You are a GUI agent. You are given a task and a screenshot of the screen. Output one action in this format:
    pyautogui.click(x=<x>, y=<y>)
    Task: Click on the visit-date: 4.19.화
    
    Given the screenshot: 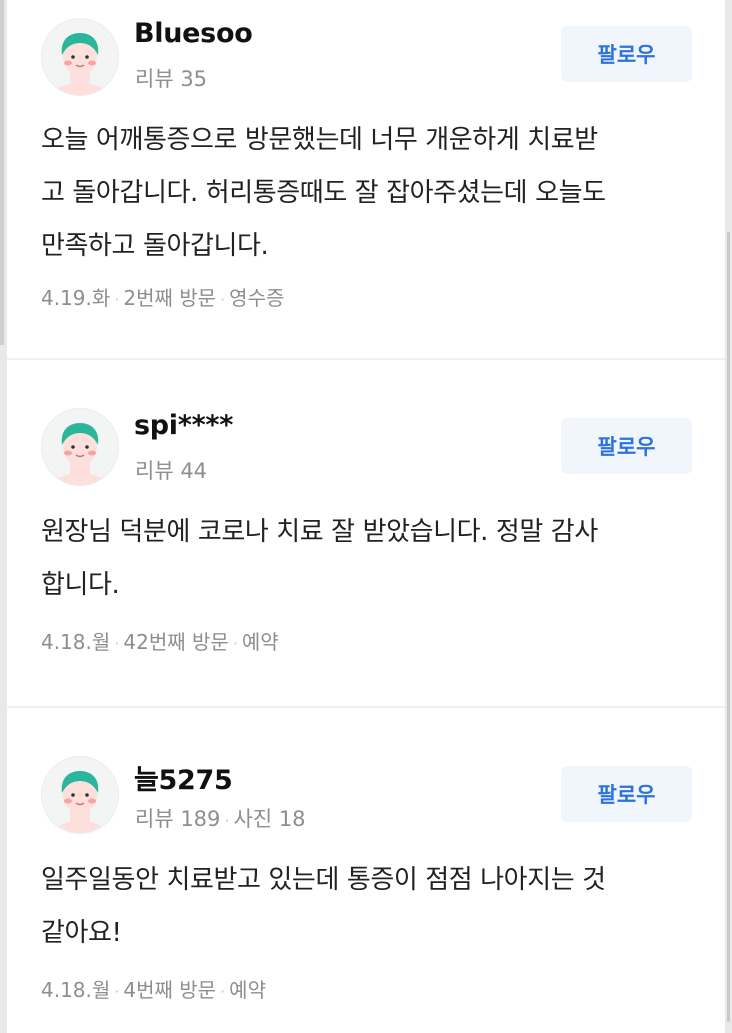 What is the action you would take?
    pyautogui.click(x=76, y=298)
    